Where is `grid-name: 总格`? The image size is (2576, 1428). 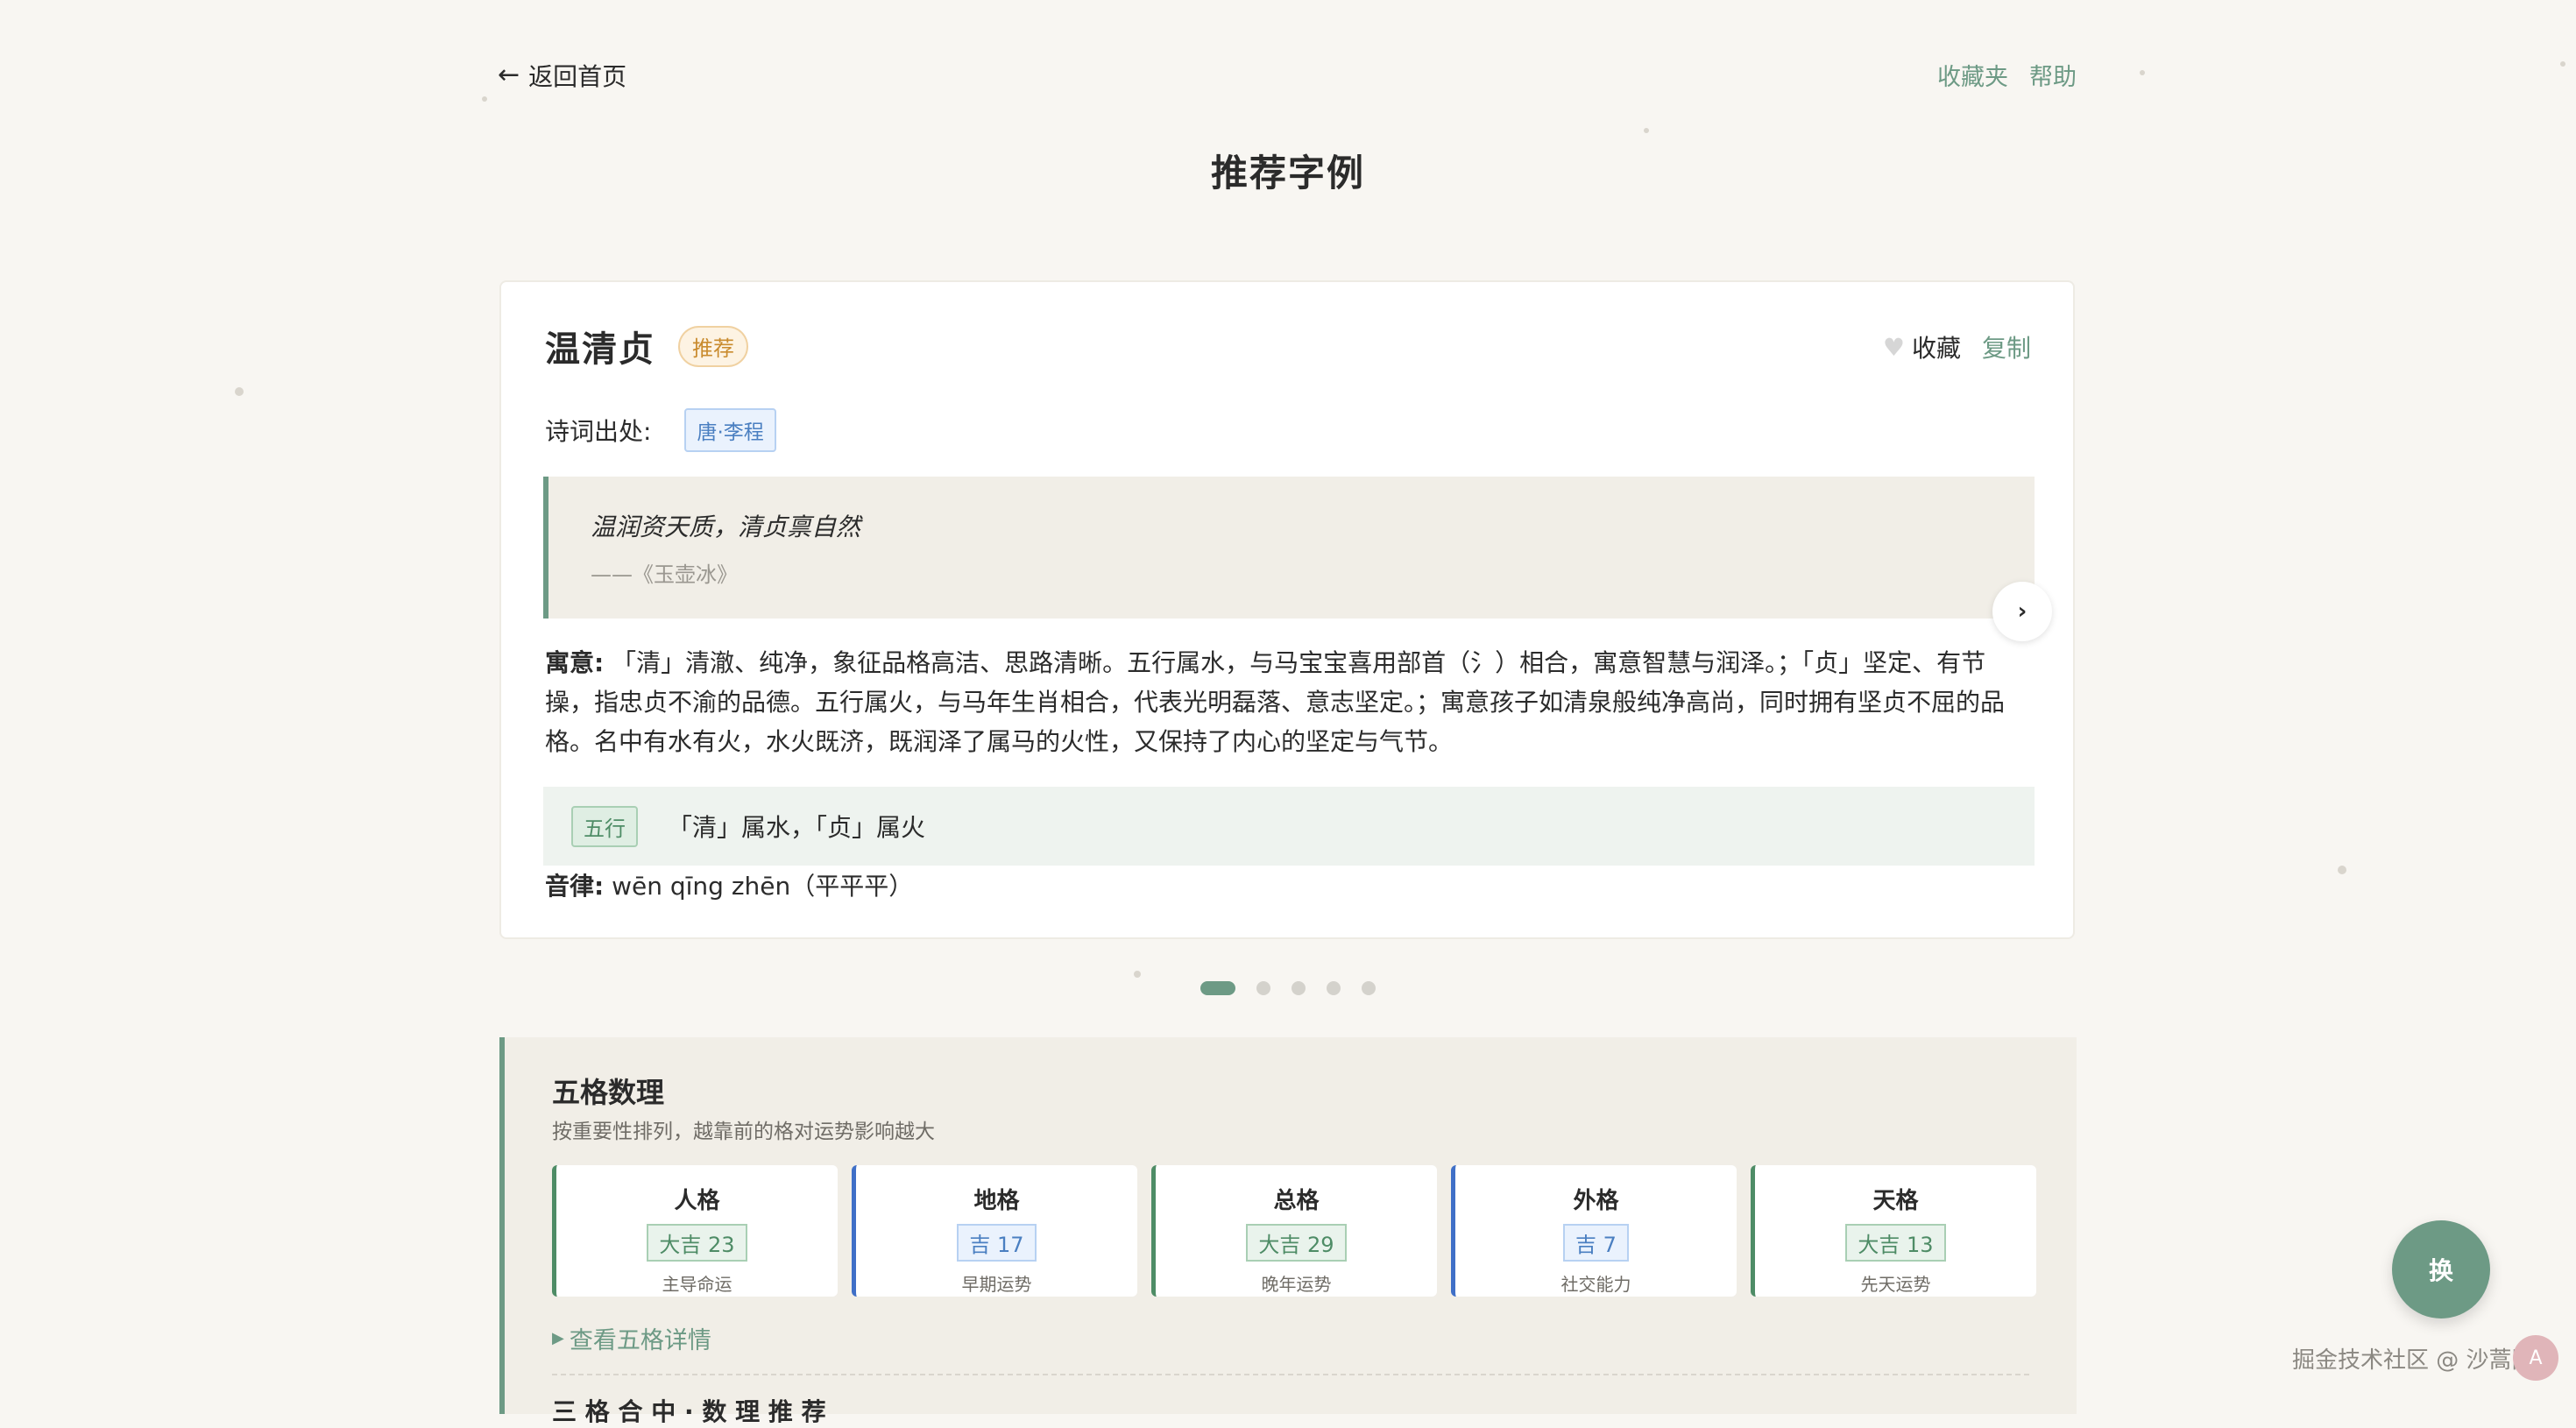
grid-name: 总格 is located at coordinates (1296, 1201).